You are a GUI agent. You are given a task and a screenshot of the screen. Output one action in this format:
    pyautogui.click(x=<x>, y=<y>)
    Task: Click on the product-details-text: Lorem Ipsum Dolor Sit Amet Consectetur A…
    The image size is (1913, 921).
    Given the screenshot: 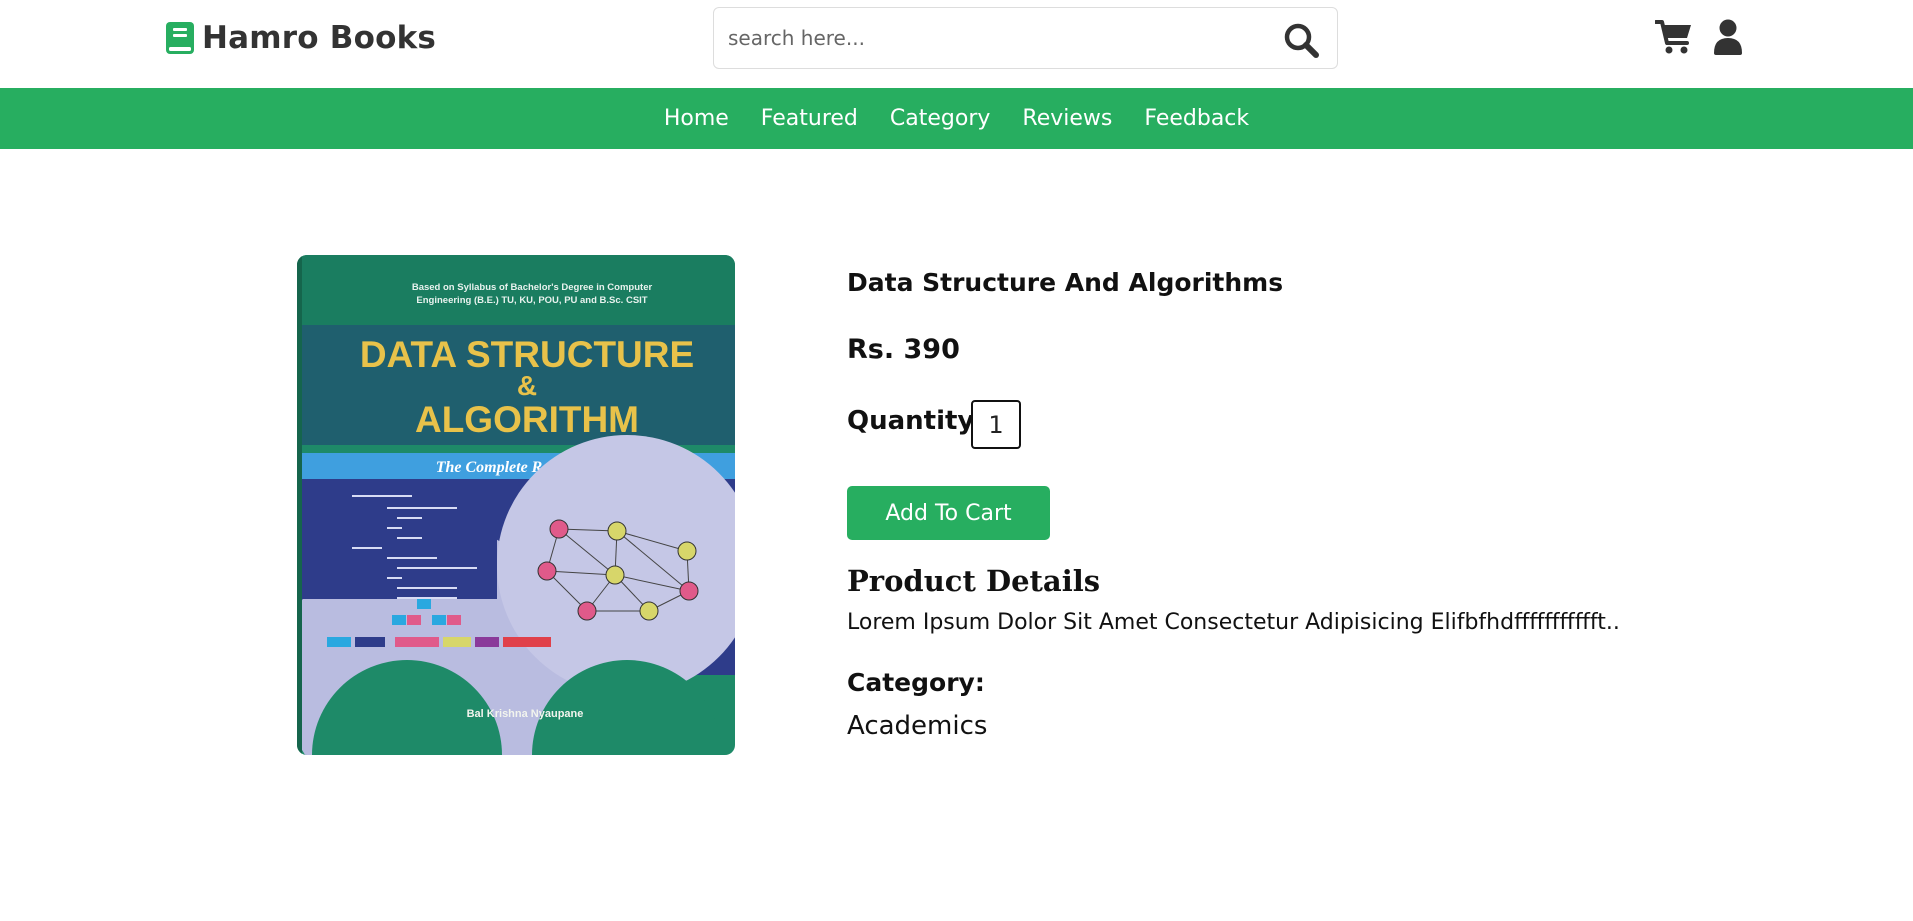 What is the action you would take?
    pyautogui.click(x=1233, y=622)
    